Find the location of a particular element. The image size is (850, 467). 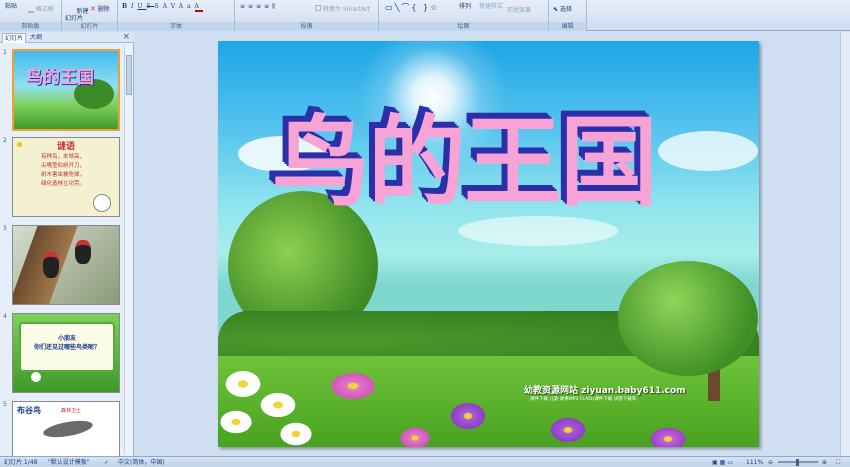

riddle-line: 有种鸟，本领高， is located at coordinates (63, 157).